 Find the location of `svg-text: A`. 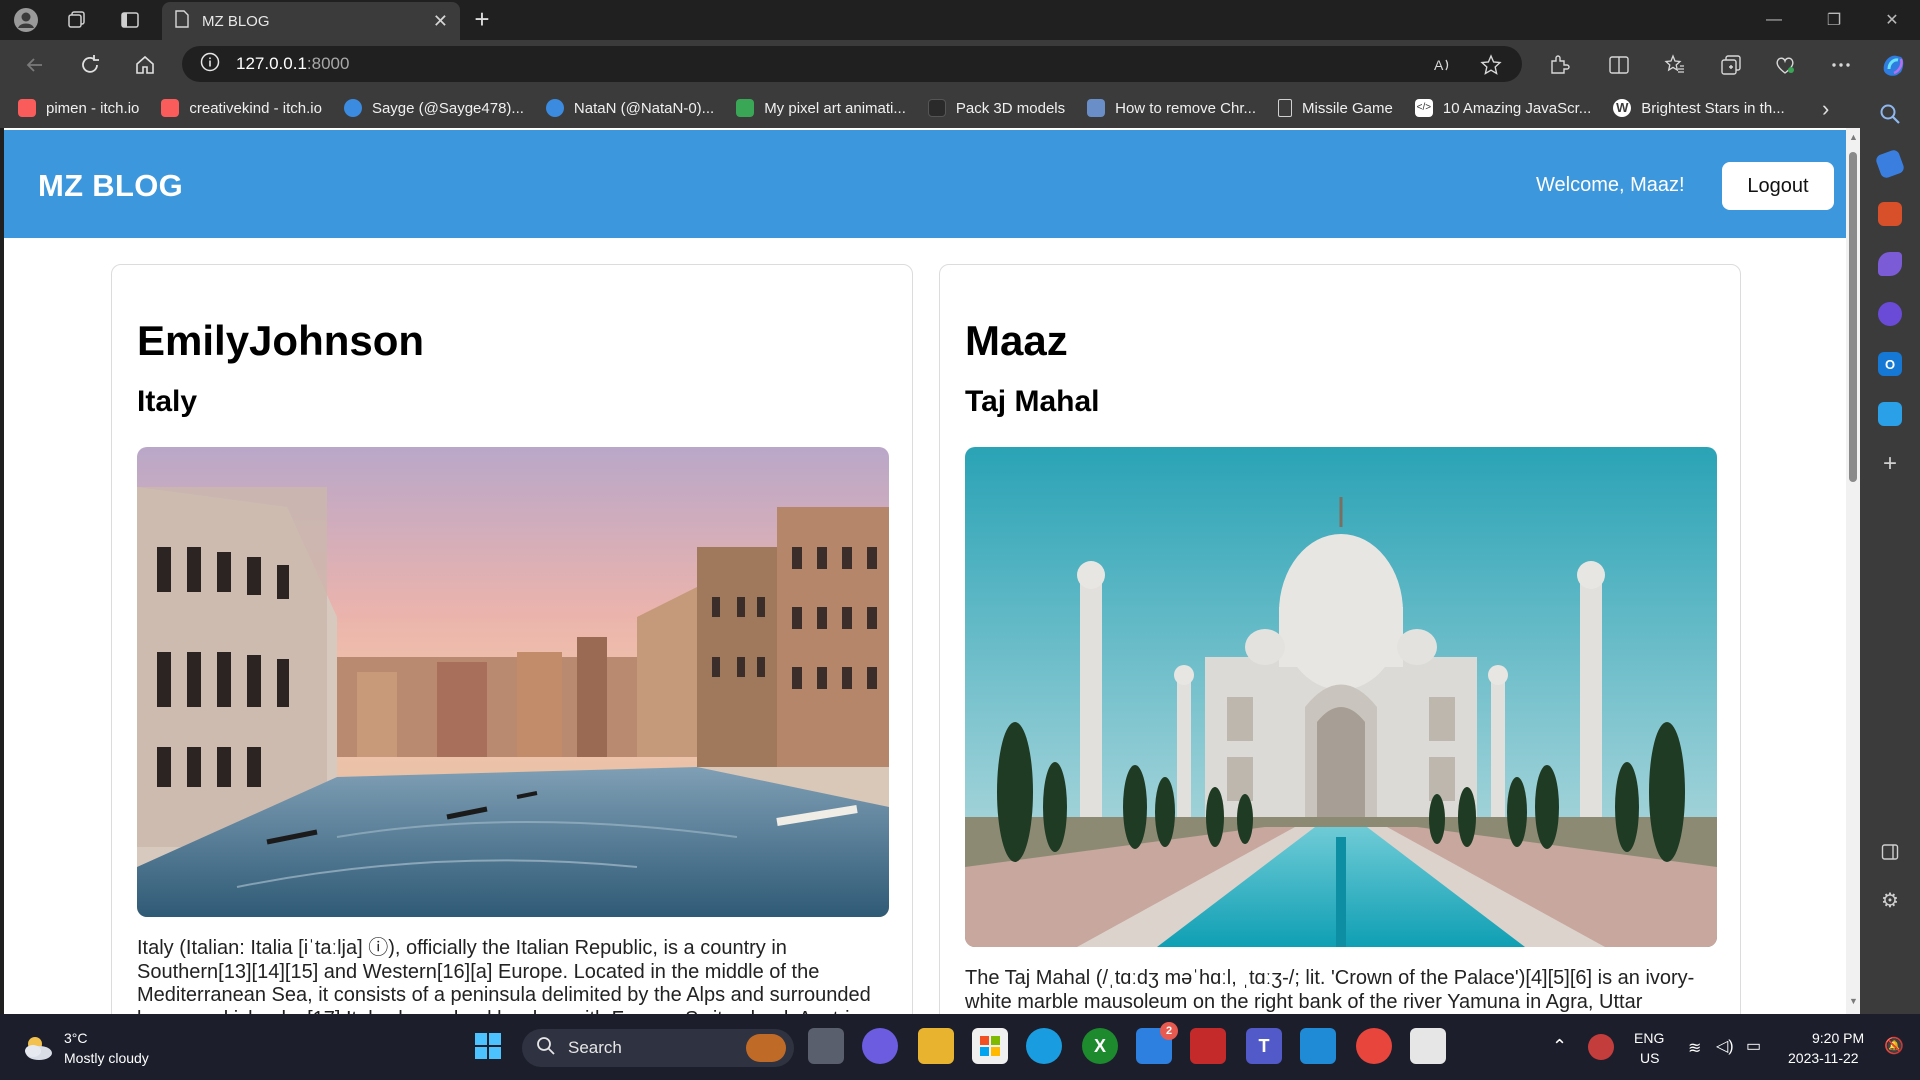

svg-text: A is located at coordinates (1439, 65).